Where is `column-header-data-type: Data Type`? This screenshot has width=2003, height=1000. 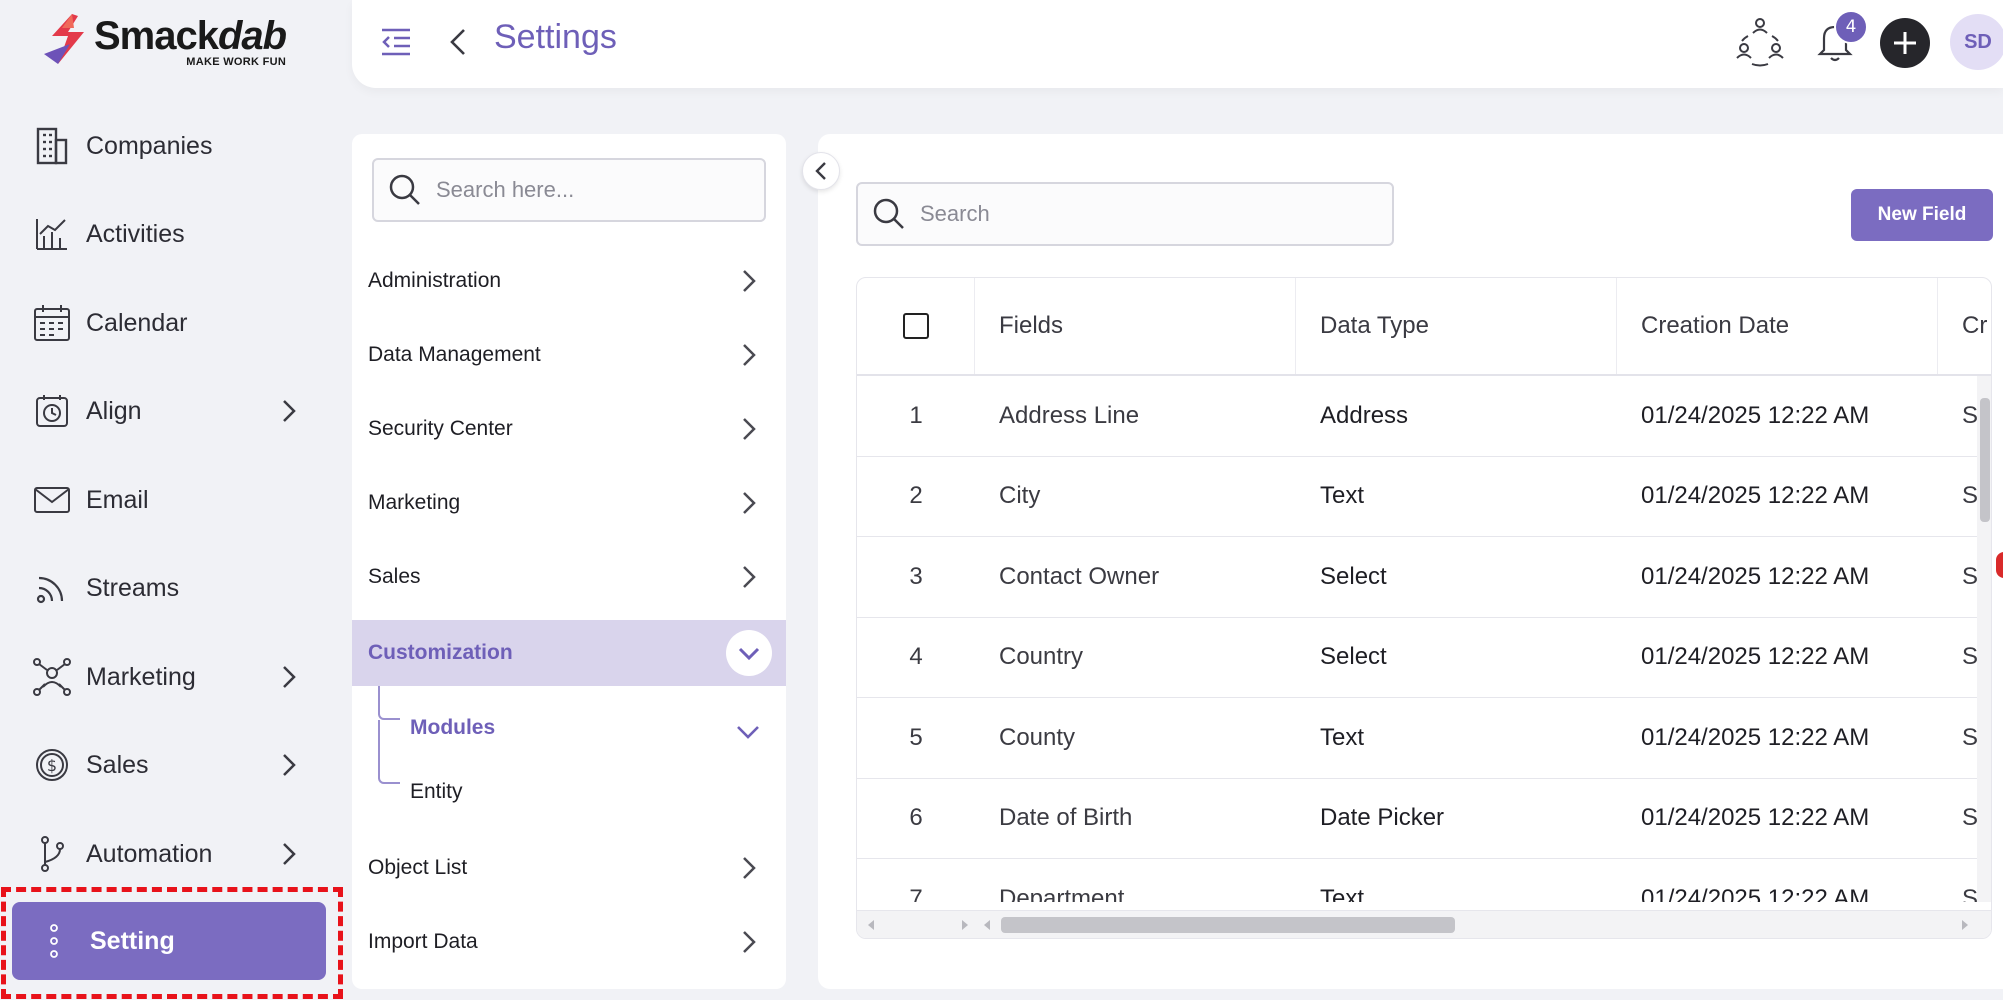
column-header-data-type: Data Type is located at coordinates (1456, 326).